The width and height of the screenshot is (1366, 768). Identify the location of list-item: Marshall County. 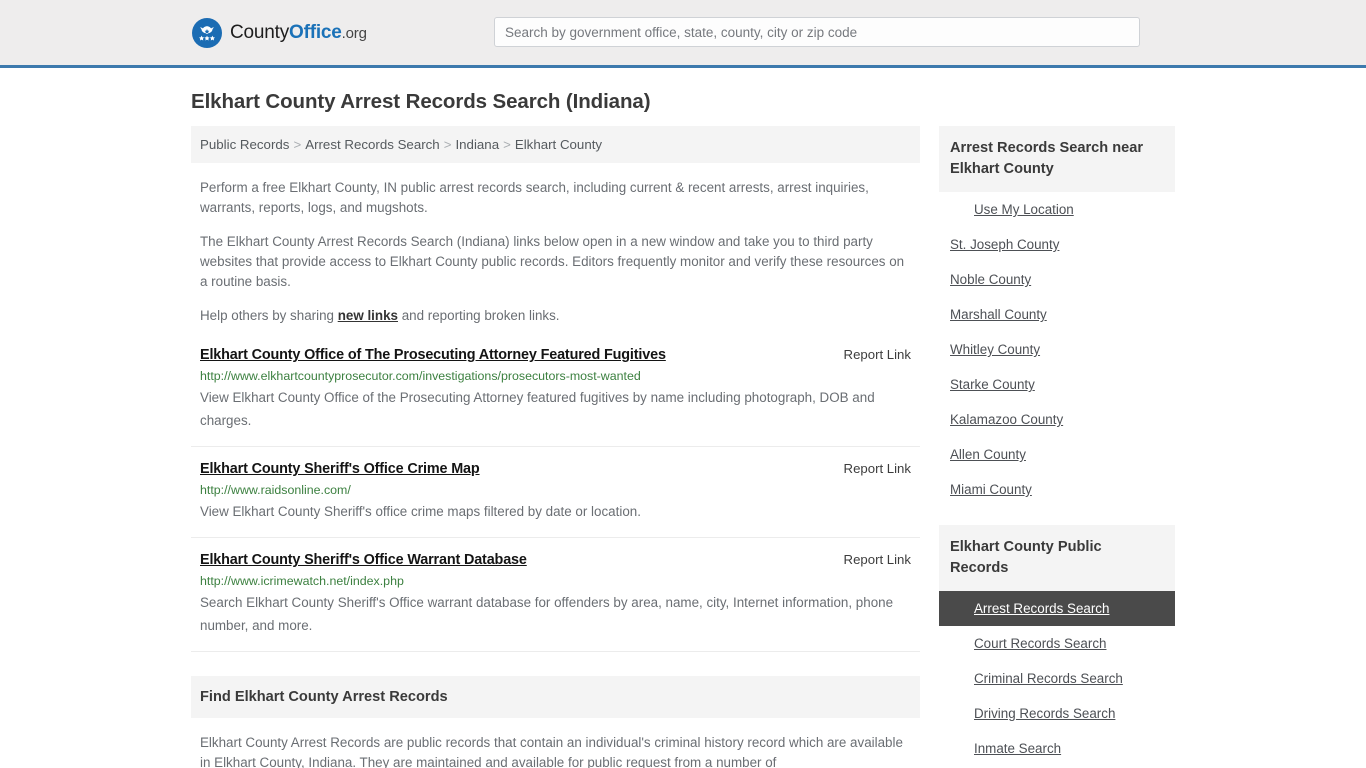
(1057, 314).